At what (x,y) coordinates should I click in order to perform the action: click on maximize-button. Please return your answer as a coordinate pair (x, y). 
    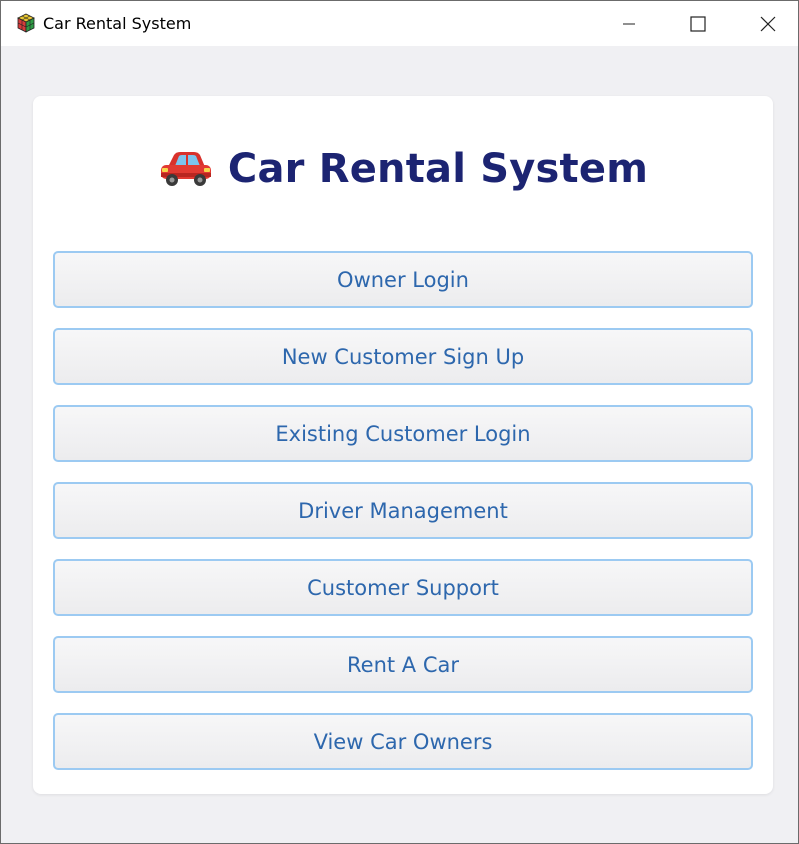
    Looking at the image, I should click on (698, 23).